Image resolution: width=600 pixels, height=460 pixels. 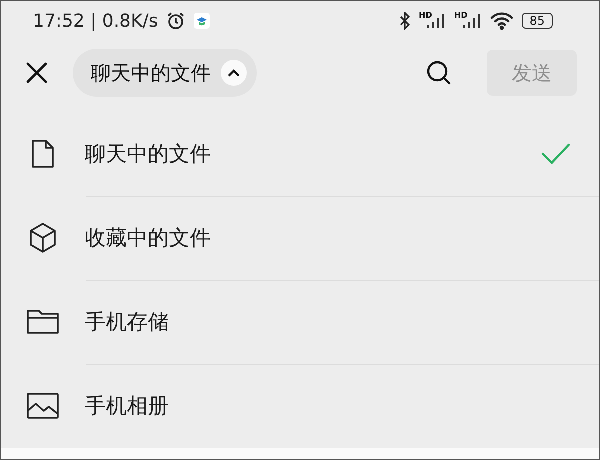 I want to click on wifi-icon, so click(x=502, y=21).